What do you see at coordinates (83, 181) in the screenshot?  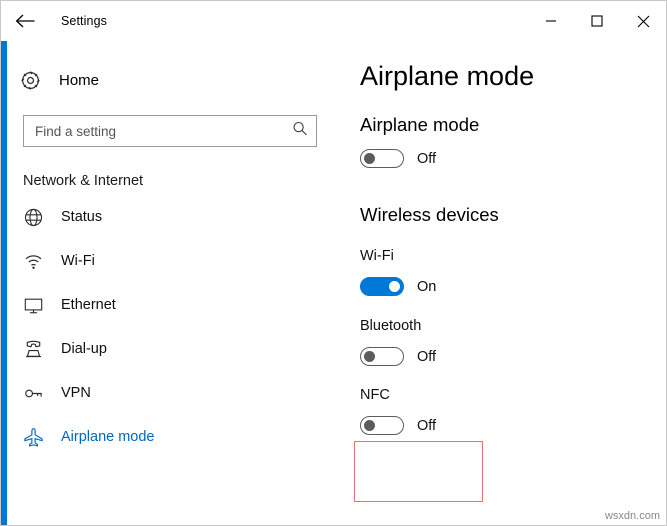 I see `sidebar-section-title: Network & Internet` at bounding box center [83, 181].